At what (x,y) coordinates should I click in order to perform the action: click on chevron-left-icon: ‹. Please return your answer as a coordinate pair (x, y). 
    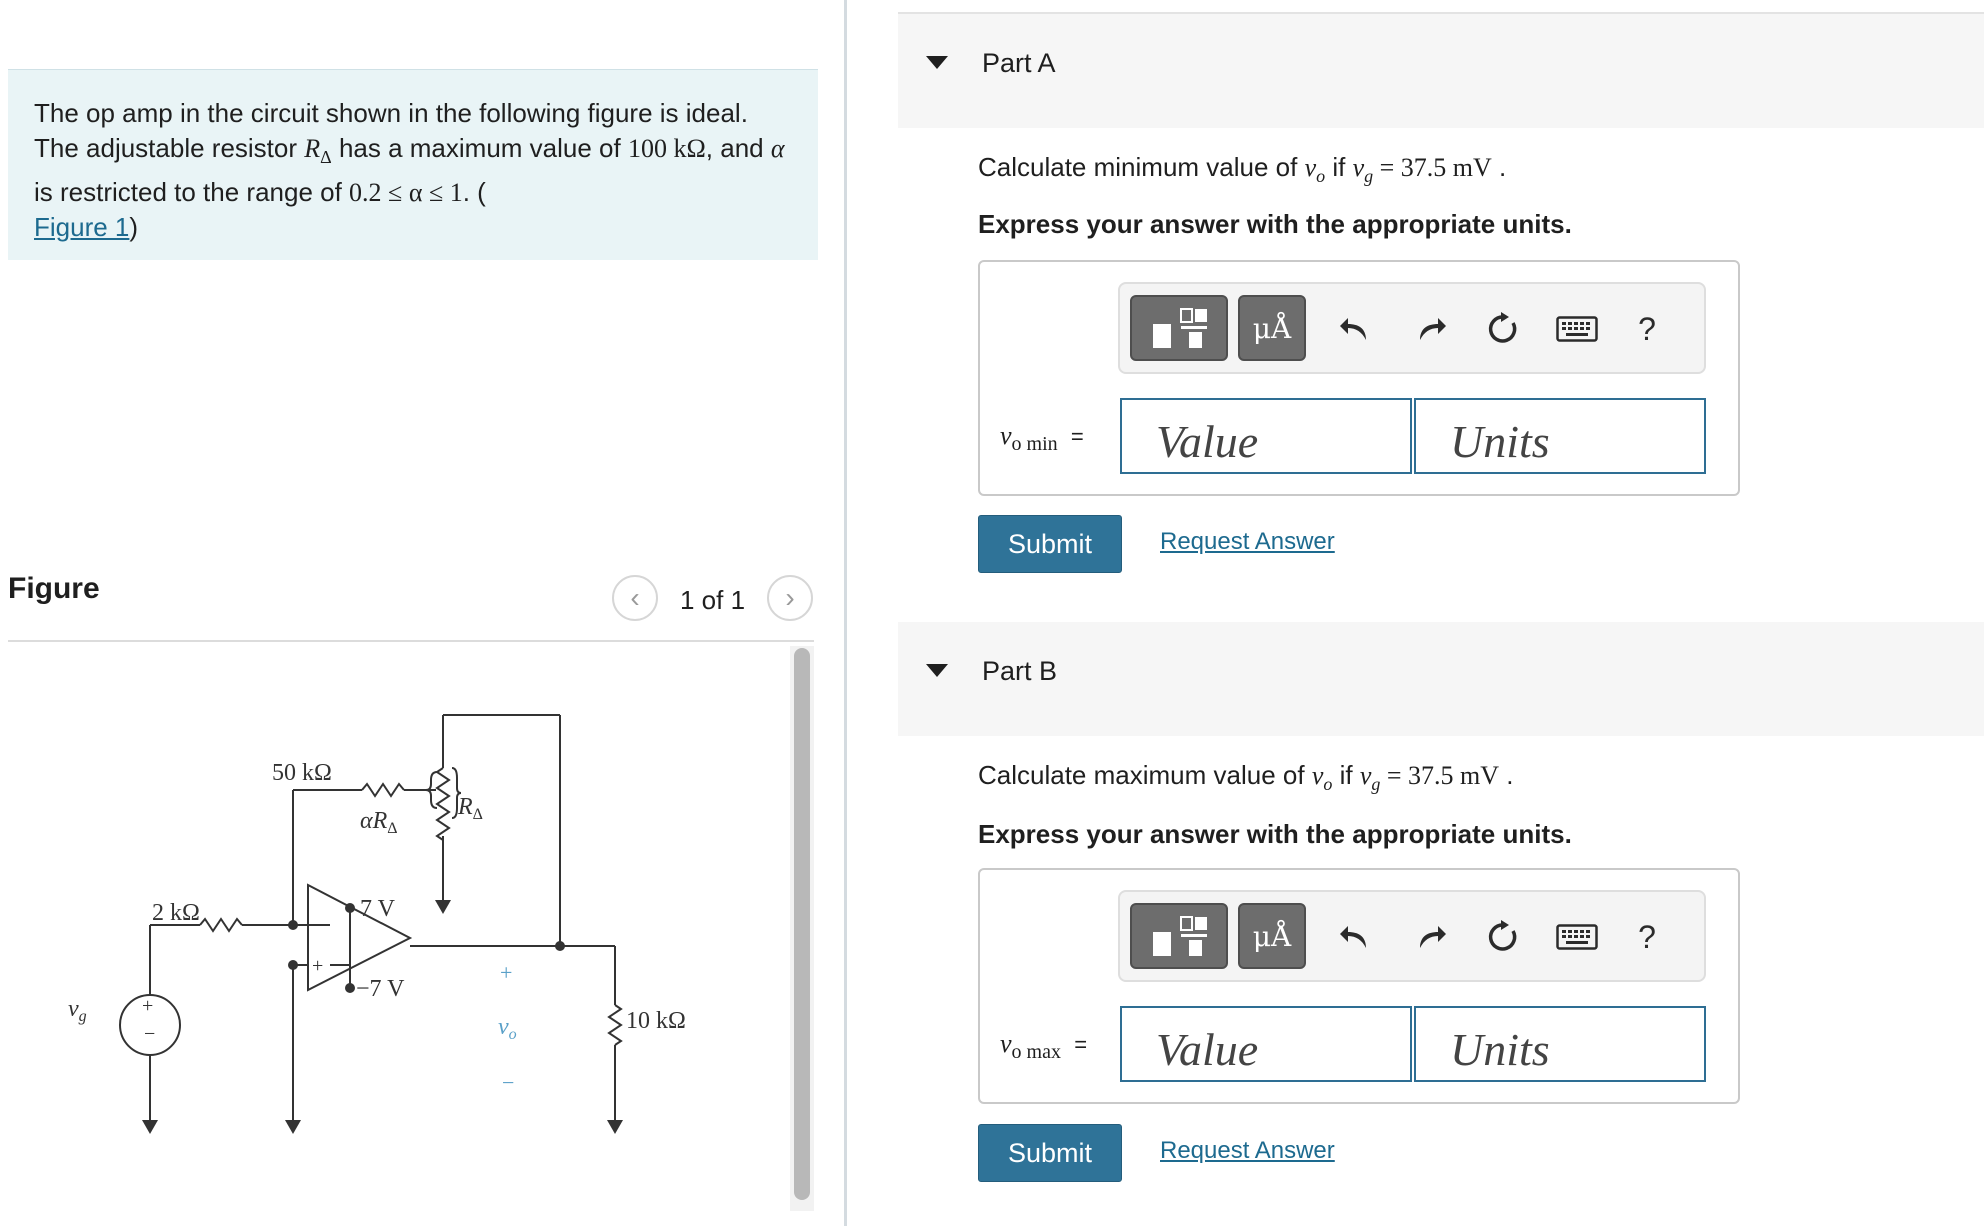
    Looking at the image, I should click on (635, 597).